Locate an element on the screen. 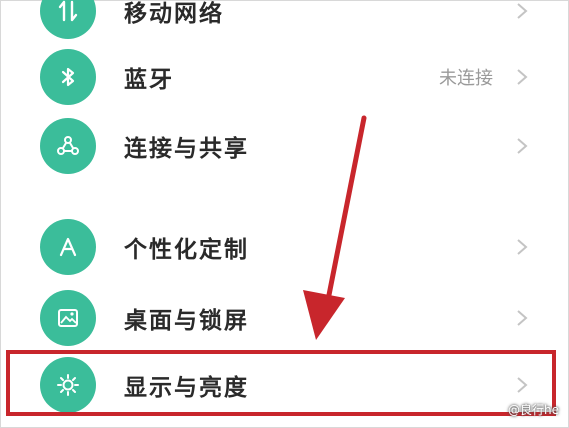 Image resolution: width=569 pixels, height=428 pixels. settings-item-label: 连接与共享 is located at coordinates (186, 149).